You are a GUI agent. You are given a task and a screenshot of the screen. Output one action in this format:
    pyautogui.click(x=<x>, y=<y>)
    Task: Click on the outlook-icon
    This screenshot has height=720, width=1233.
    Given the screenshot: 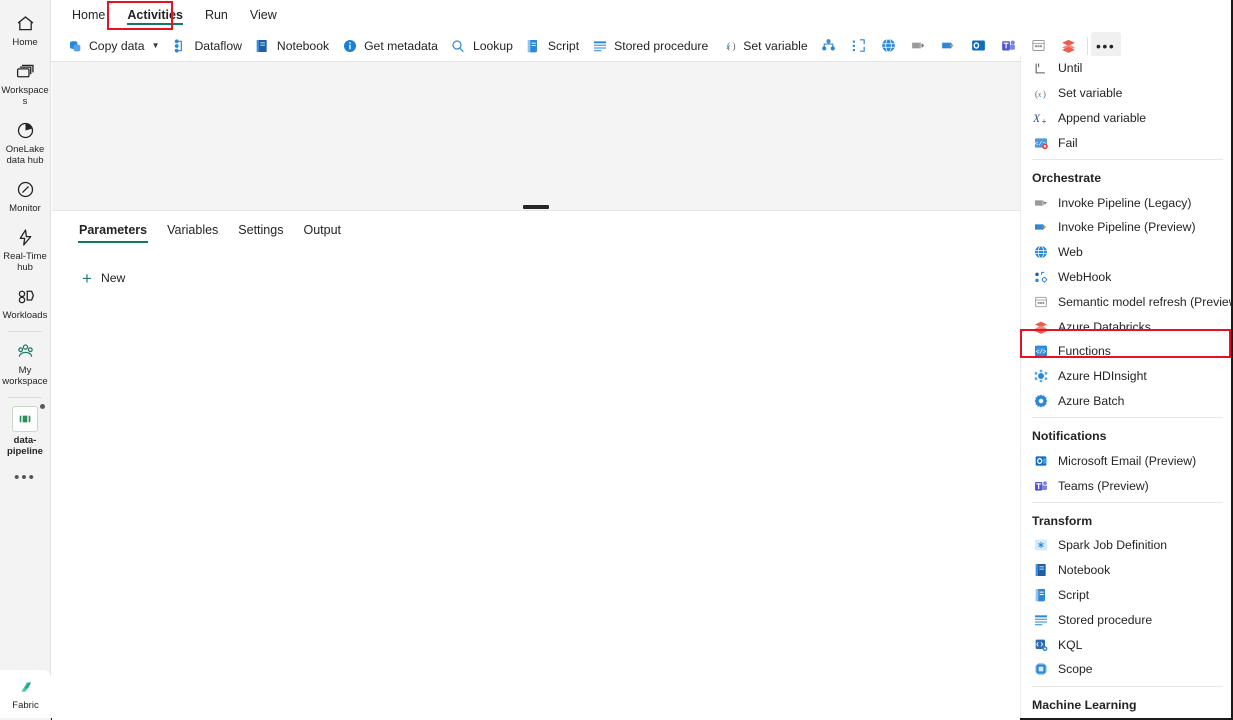 What is the action you would take?
    pyautogui.click(x=1040, y=460)
    